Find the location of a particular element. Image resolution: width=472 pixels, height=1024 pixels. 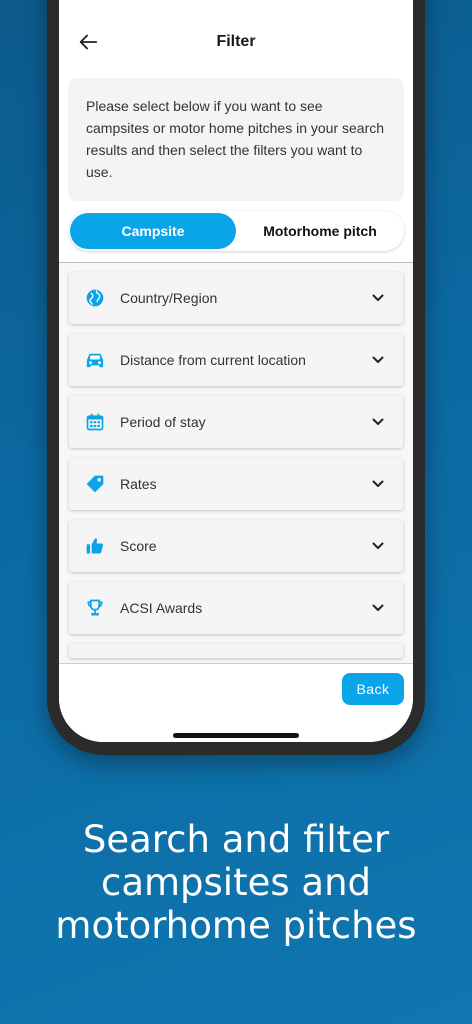

calendar-icon is located at coordinates (95, 422).